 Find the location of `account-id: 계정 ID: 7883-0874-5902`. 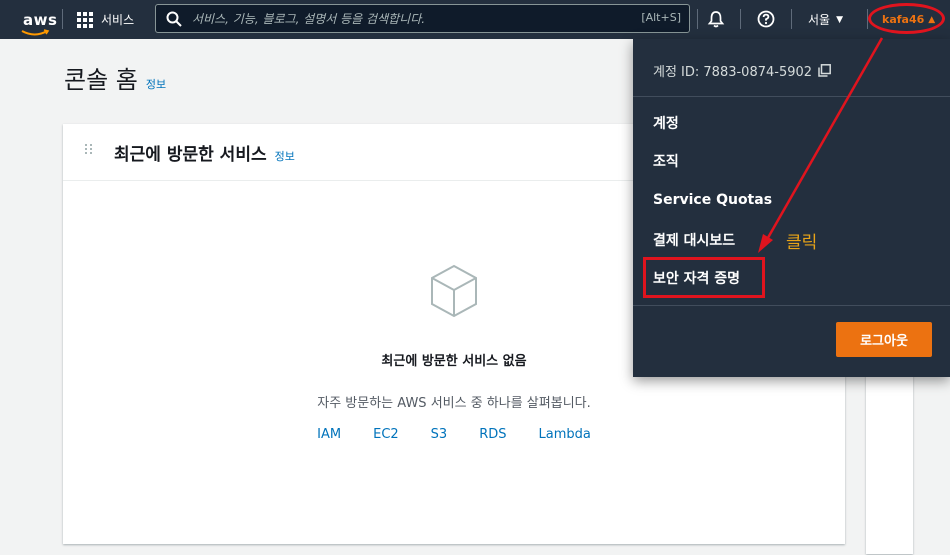

account-id: 계정 ID: 7883-0874-5902 is located at coordinates (742, 70).